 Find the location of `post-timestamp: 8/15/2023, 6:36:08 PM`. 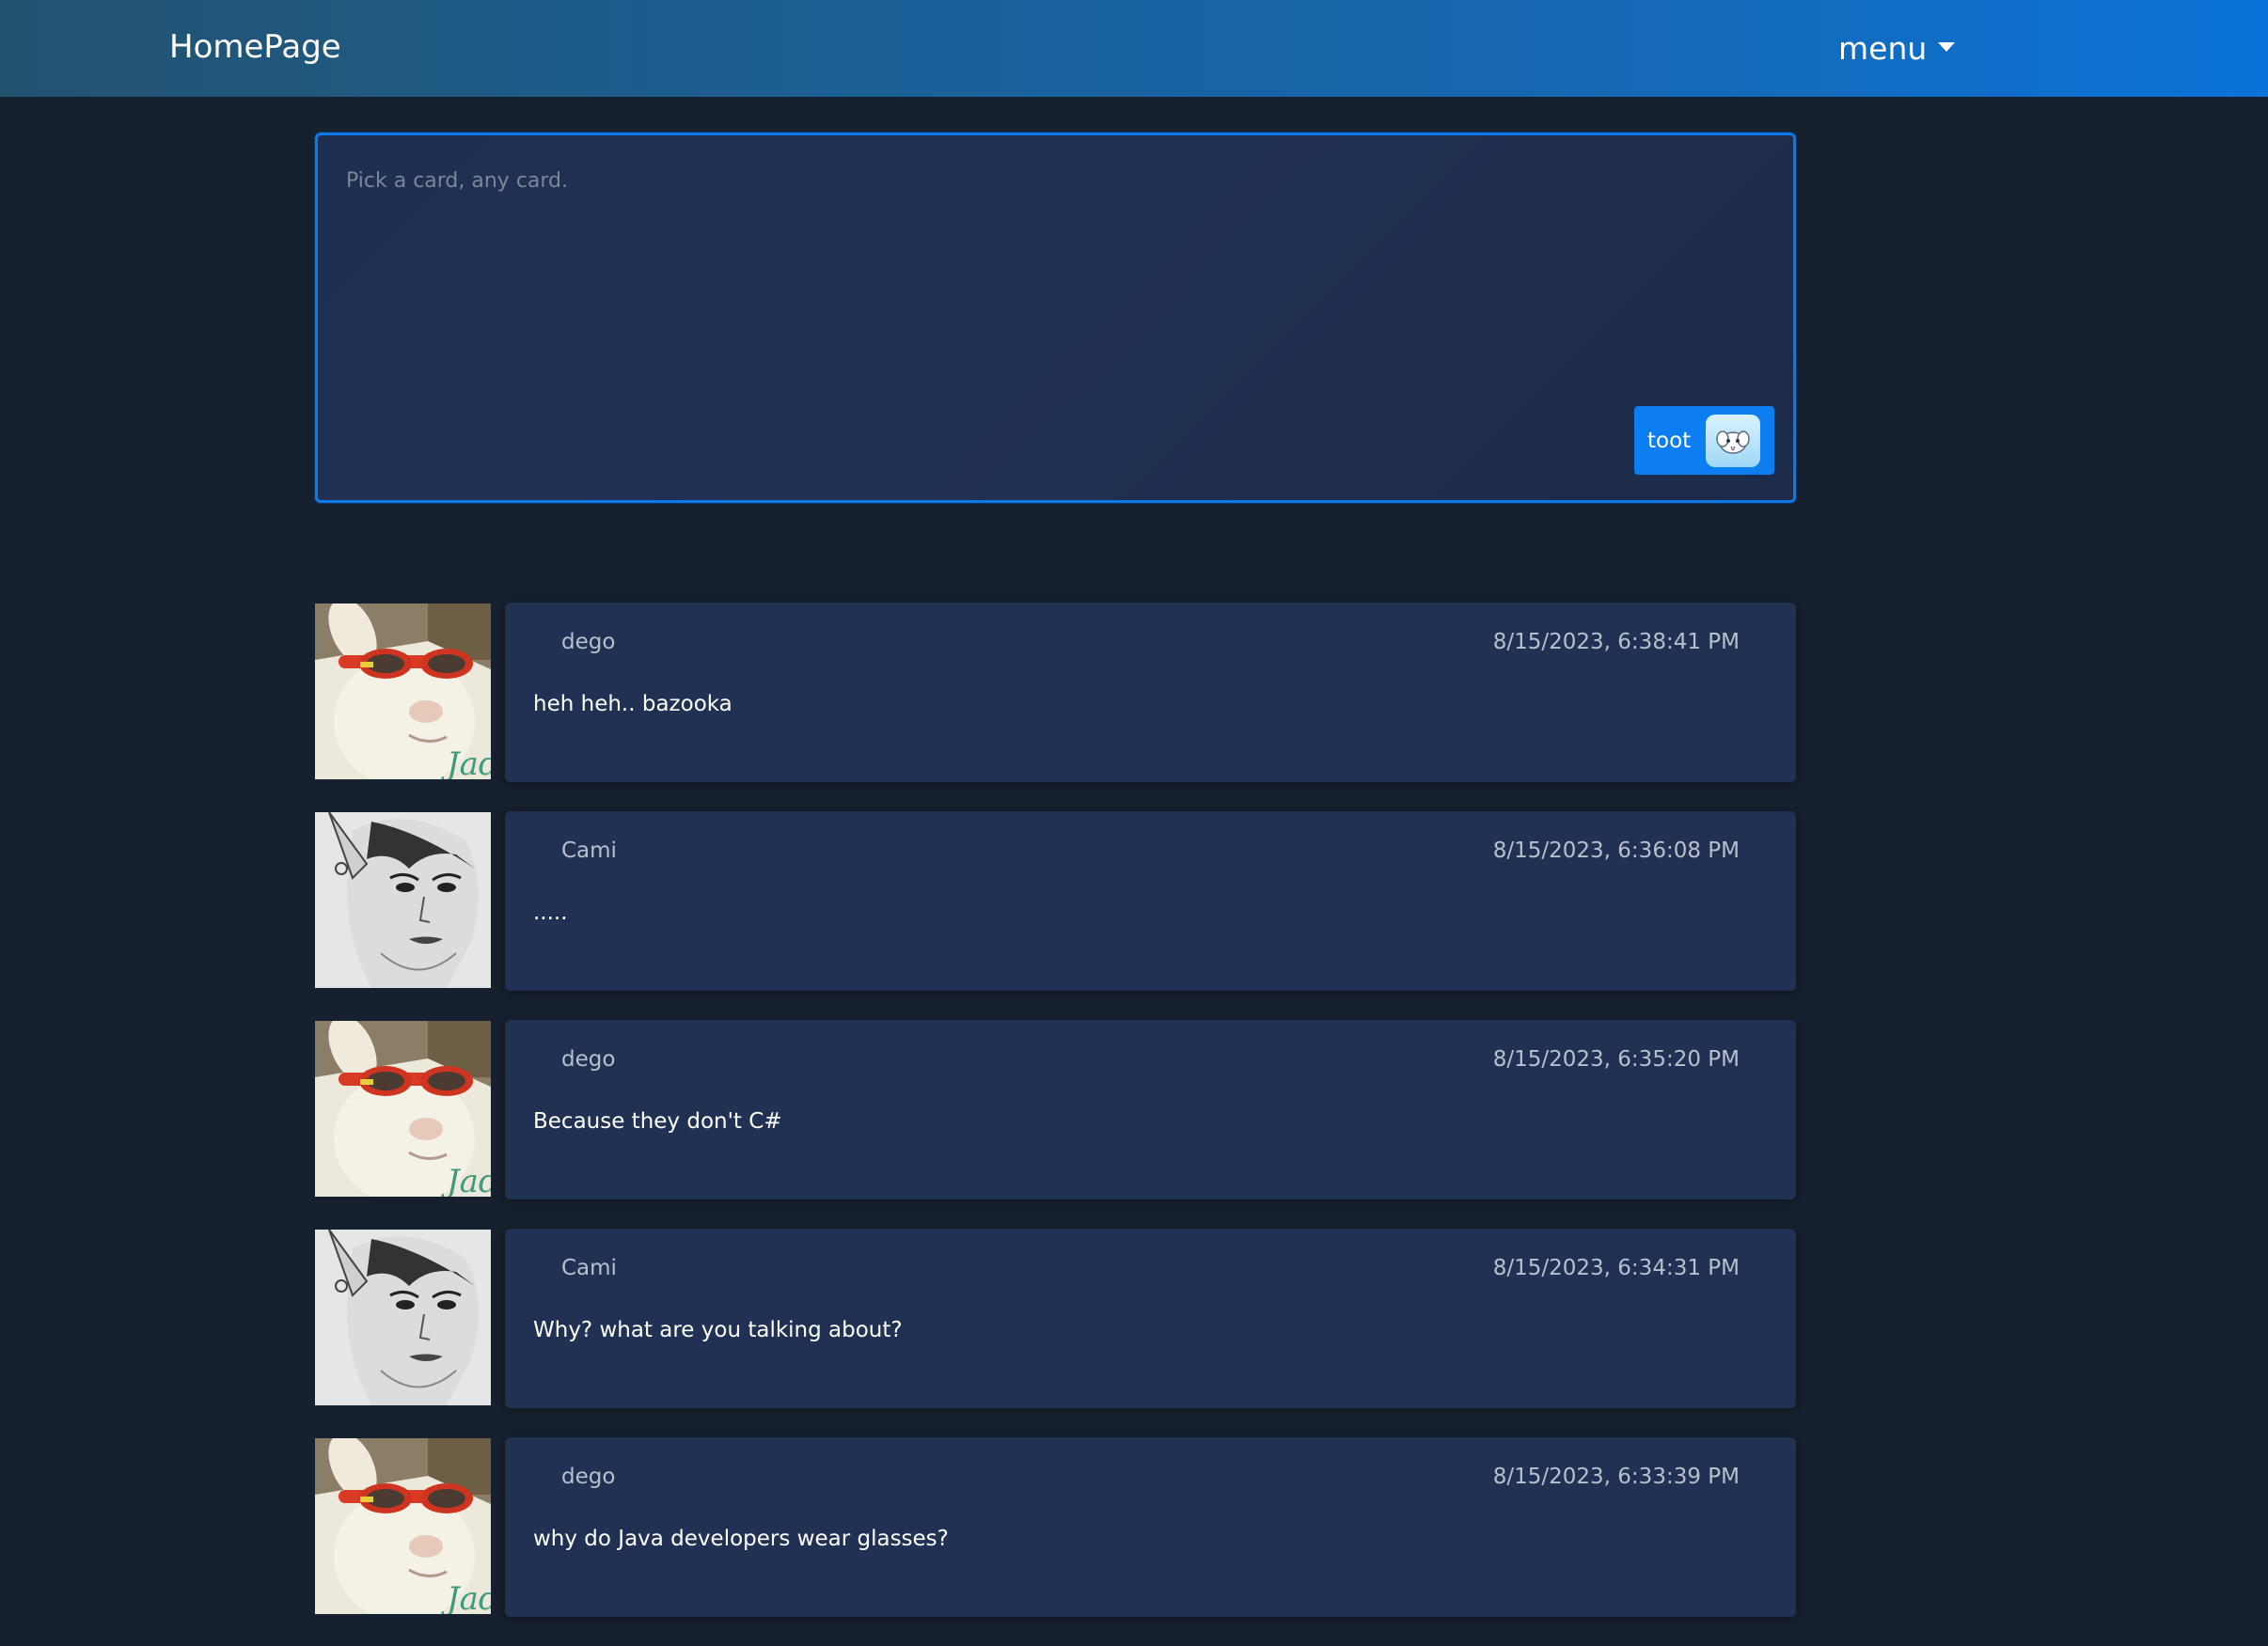

post-timestamp: 8/15/2023, 6:36:08 PM is located at coordinates (1616, 851).